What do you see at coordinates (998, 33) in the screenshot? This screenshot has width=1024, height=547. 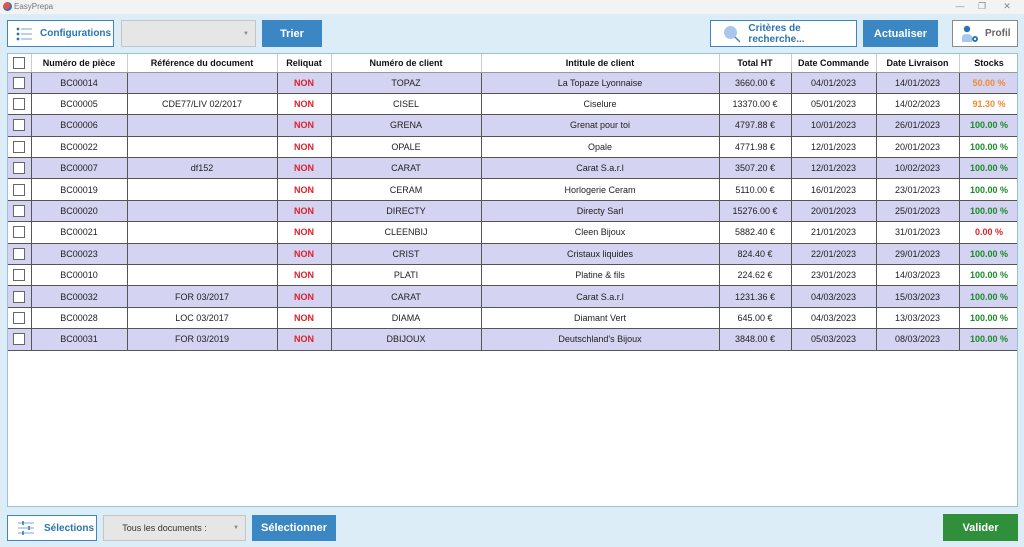 I see `profil-label: Profil` at bounding box center [998, 33].